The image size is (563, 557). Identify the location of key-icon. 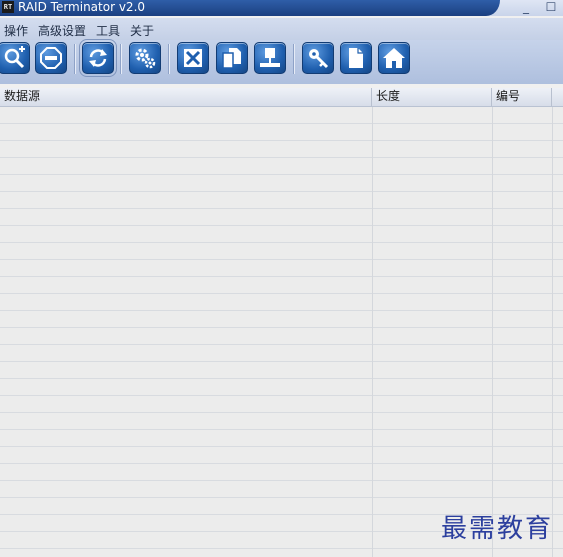
(319, 59).